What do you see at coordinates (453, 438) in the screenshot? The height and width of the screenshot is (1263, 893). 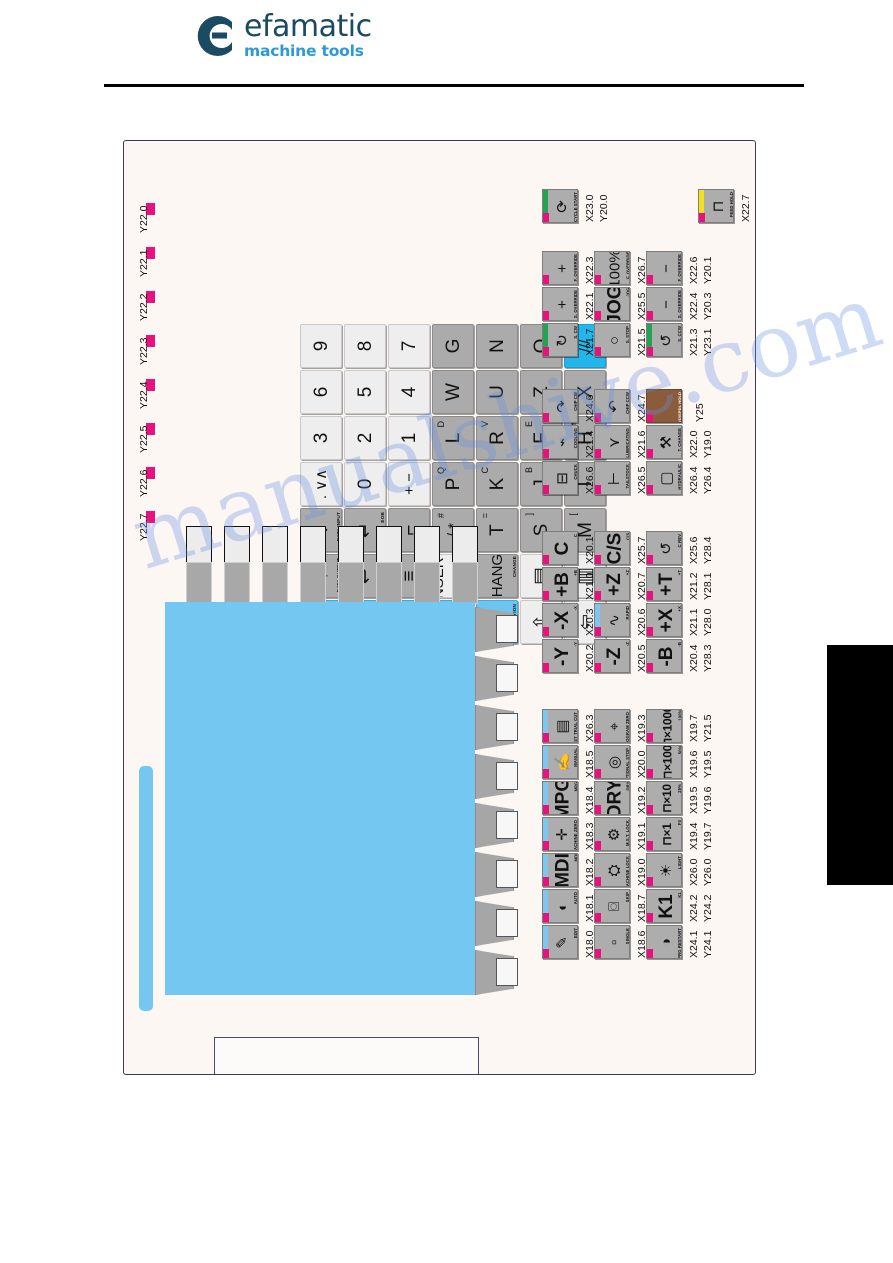 I see `mdi-key-l: LD` at bounding box center [453, 438].